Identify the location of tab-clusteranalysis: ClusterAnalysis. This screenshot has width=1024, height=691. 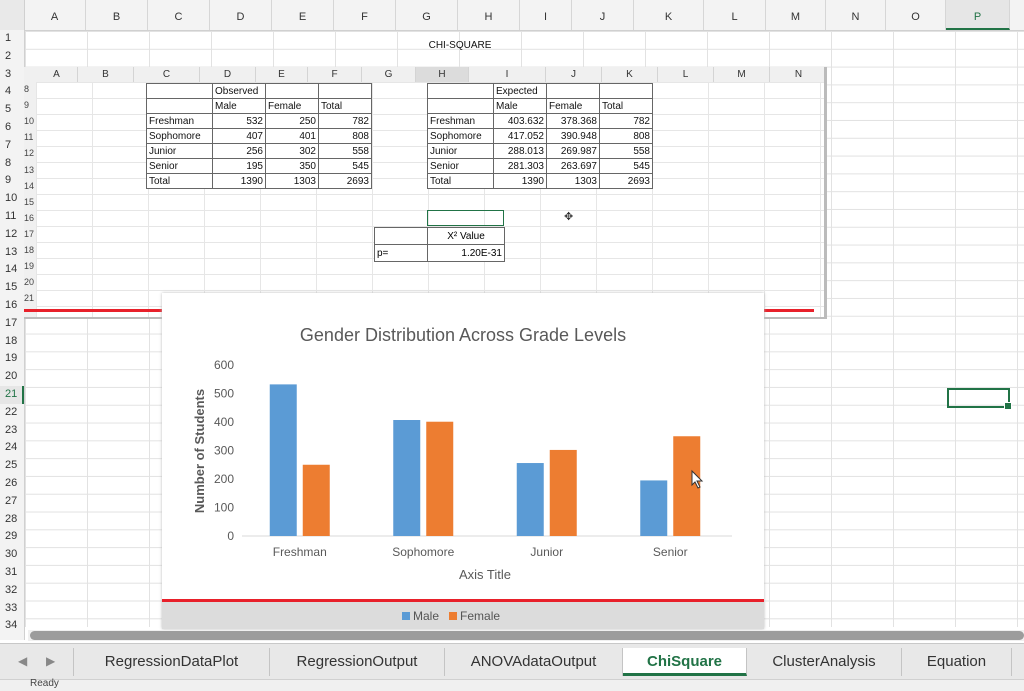
(824, 662).